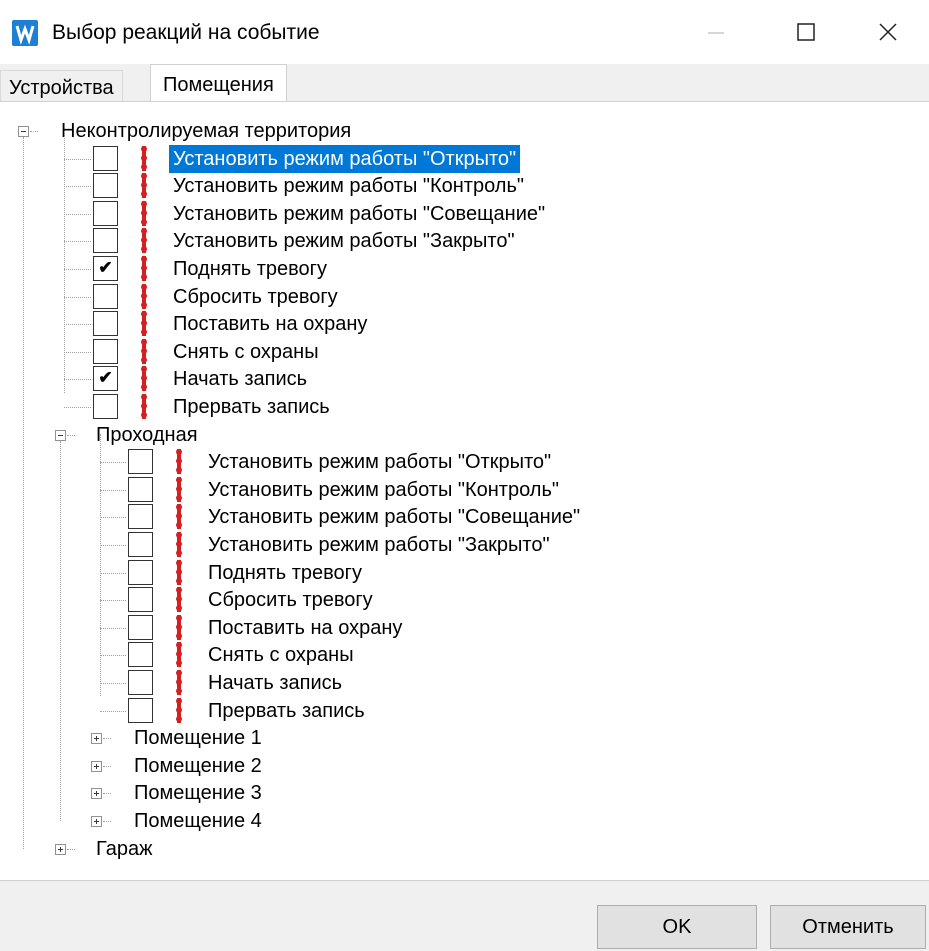  I want to click on tab-rooms: Помещения, so click(218, 84).